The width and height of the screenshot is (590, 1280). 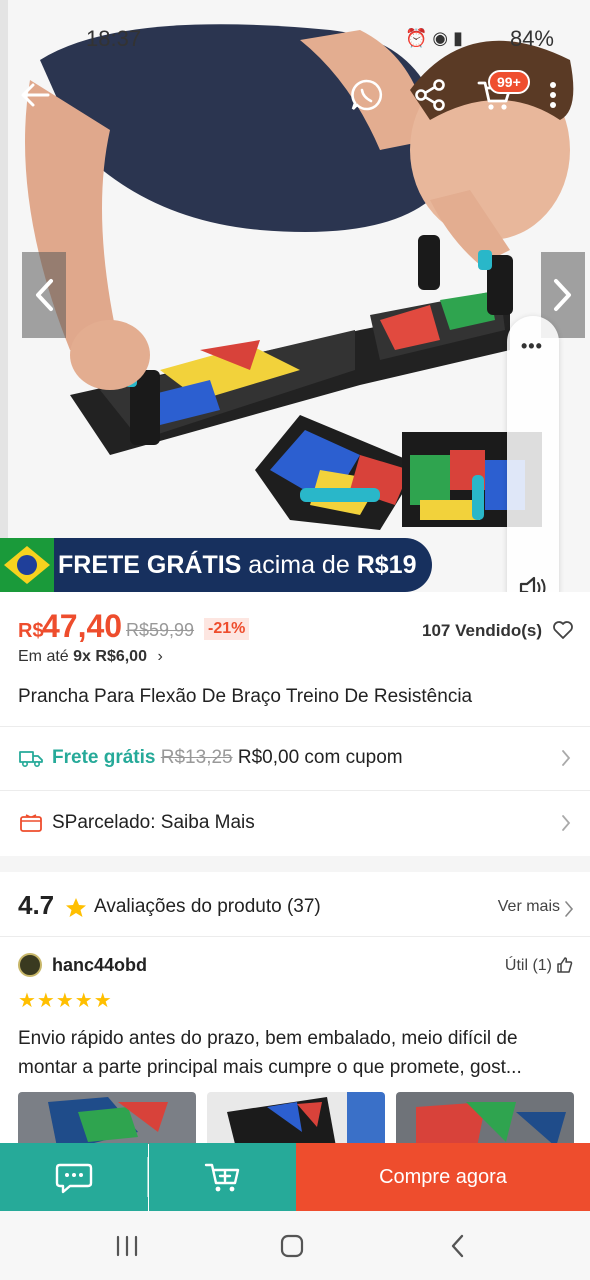 What do you see at coordinates (320, 757) in the screenshot?
I see `shipping-new-price: R$0,00 com cupom` at bounding box center [320, 757].